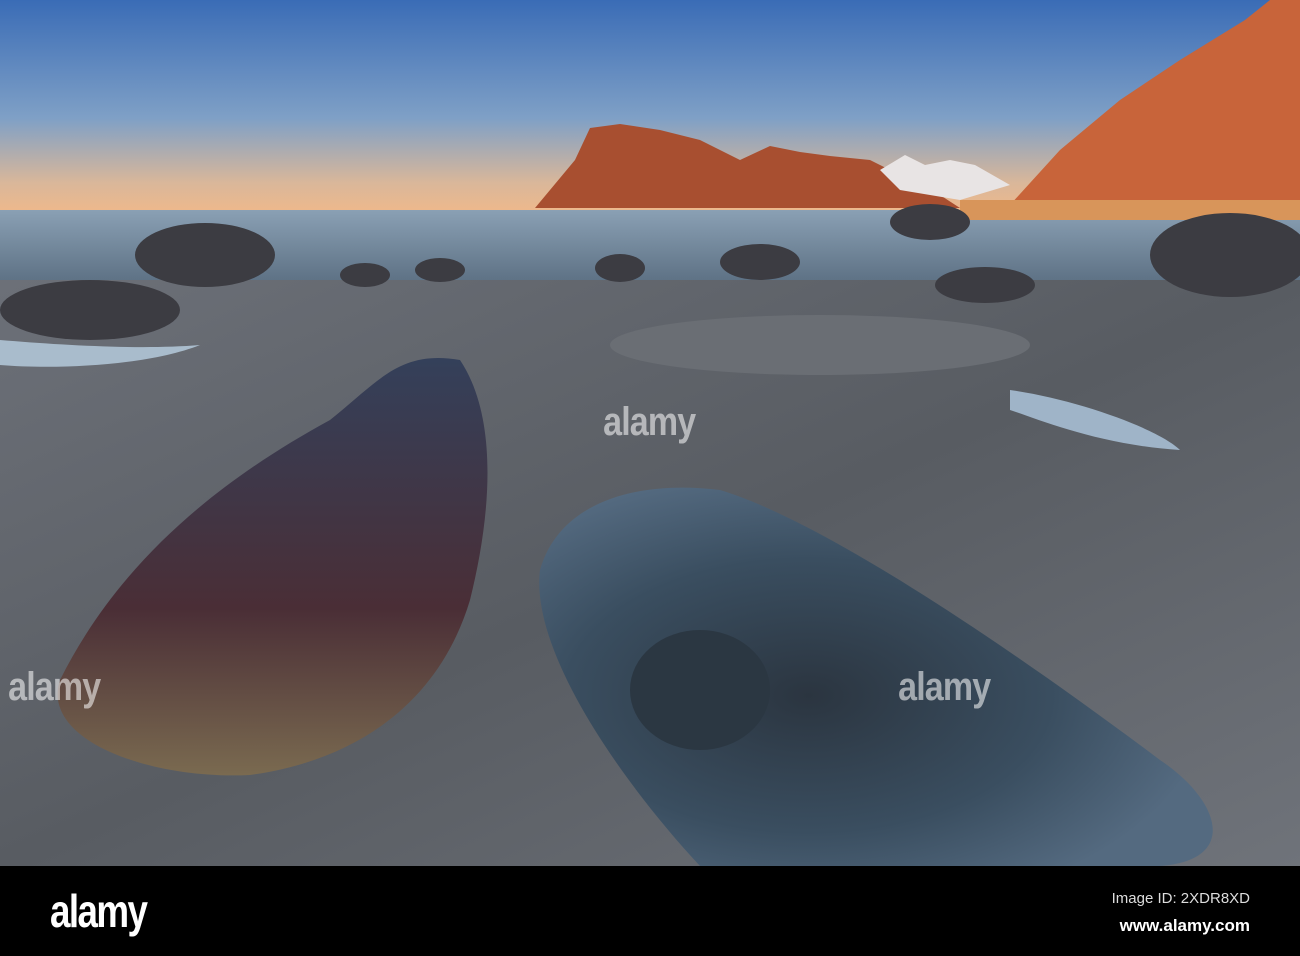 This screenshot has height=956, width=1300. Describe the element at coordinates (650, 911) in the screenshot. I see `watermark-bar: alamy Image ID: 2XDR8XD www.alamy.com` at that location.